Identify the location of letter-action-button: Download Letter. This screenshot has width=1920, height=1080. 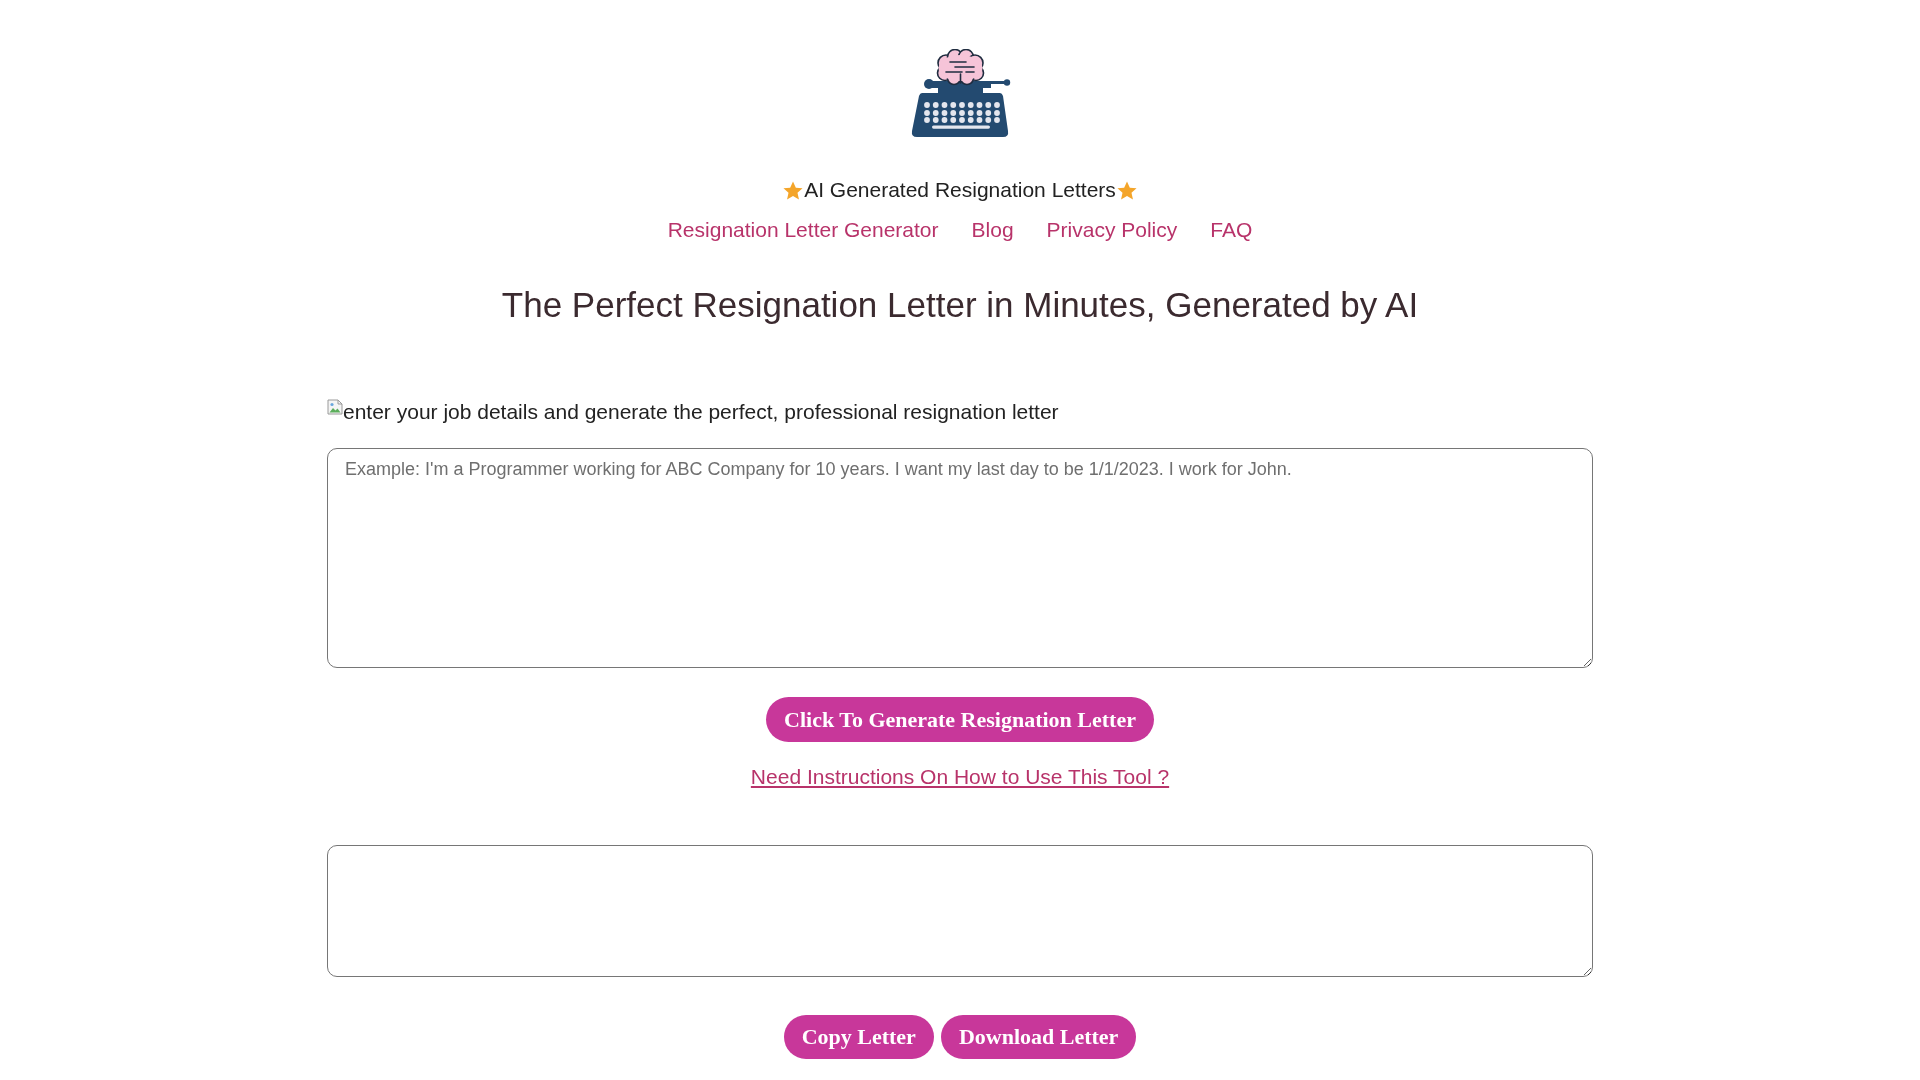
(1038, 1037).